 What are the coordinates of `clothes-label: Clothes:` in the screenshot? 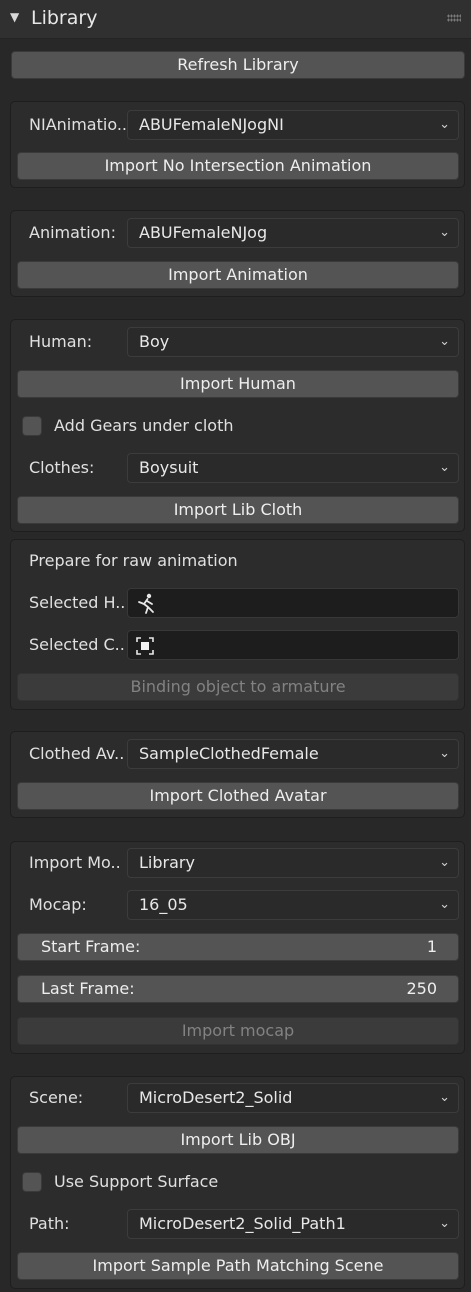 It's located at (62, 467).